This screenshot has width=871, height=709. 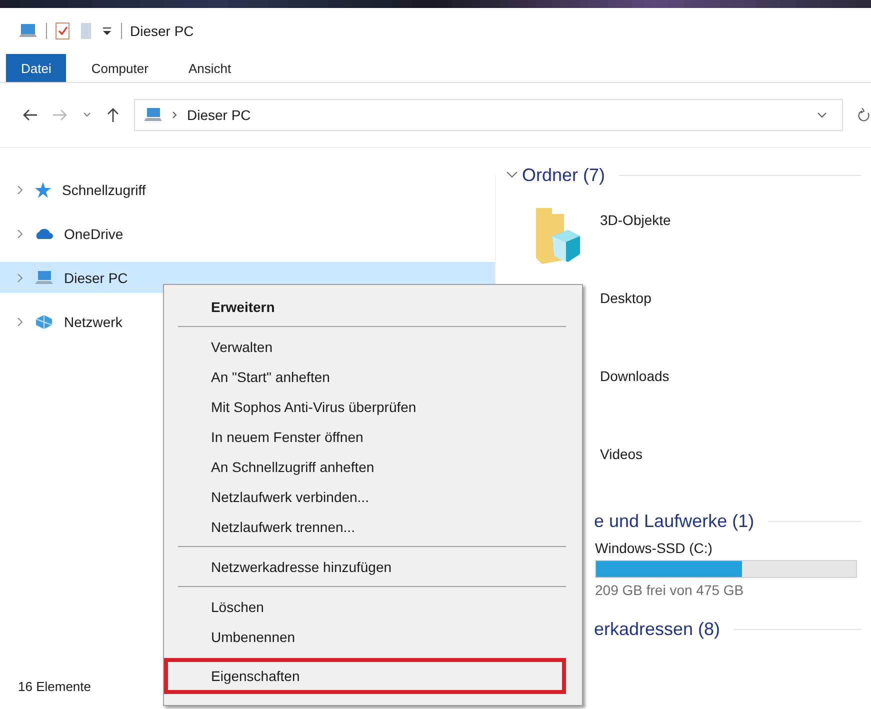 What do you see at coordinates (670, 590) in the screenshot?
I see `free-space-text: 209 GB frei von 475 GB` at bounding box center [670, 590].